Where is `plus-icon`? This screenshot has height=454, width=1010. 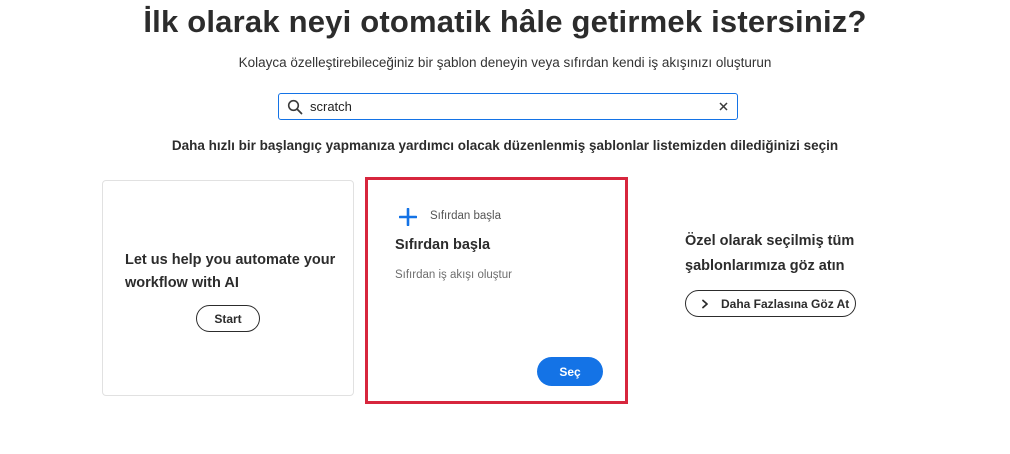
plus-icon is located at coordinates (408, 217).